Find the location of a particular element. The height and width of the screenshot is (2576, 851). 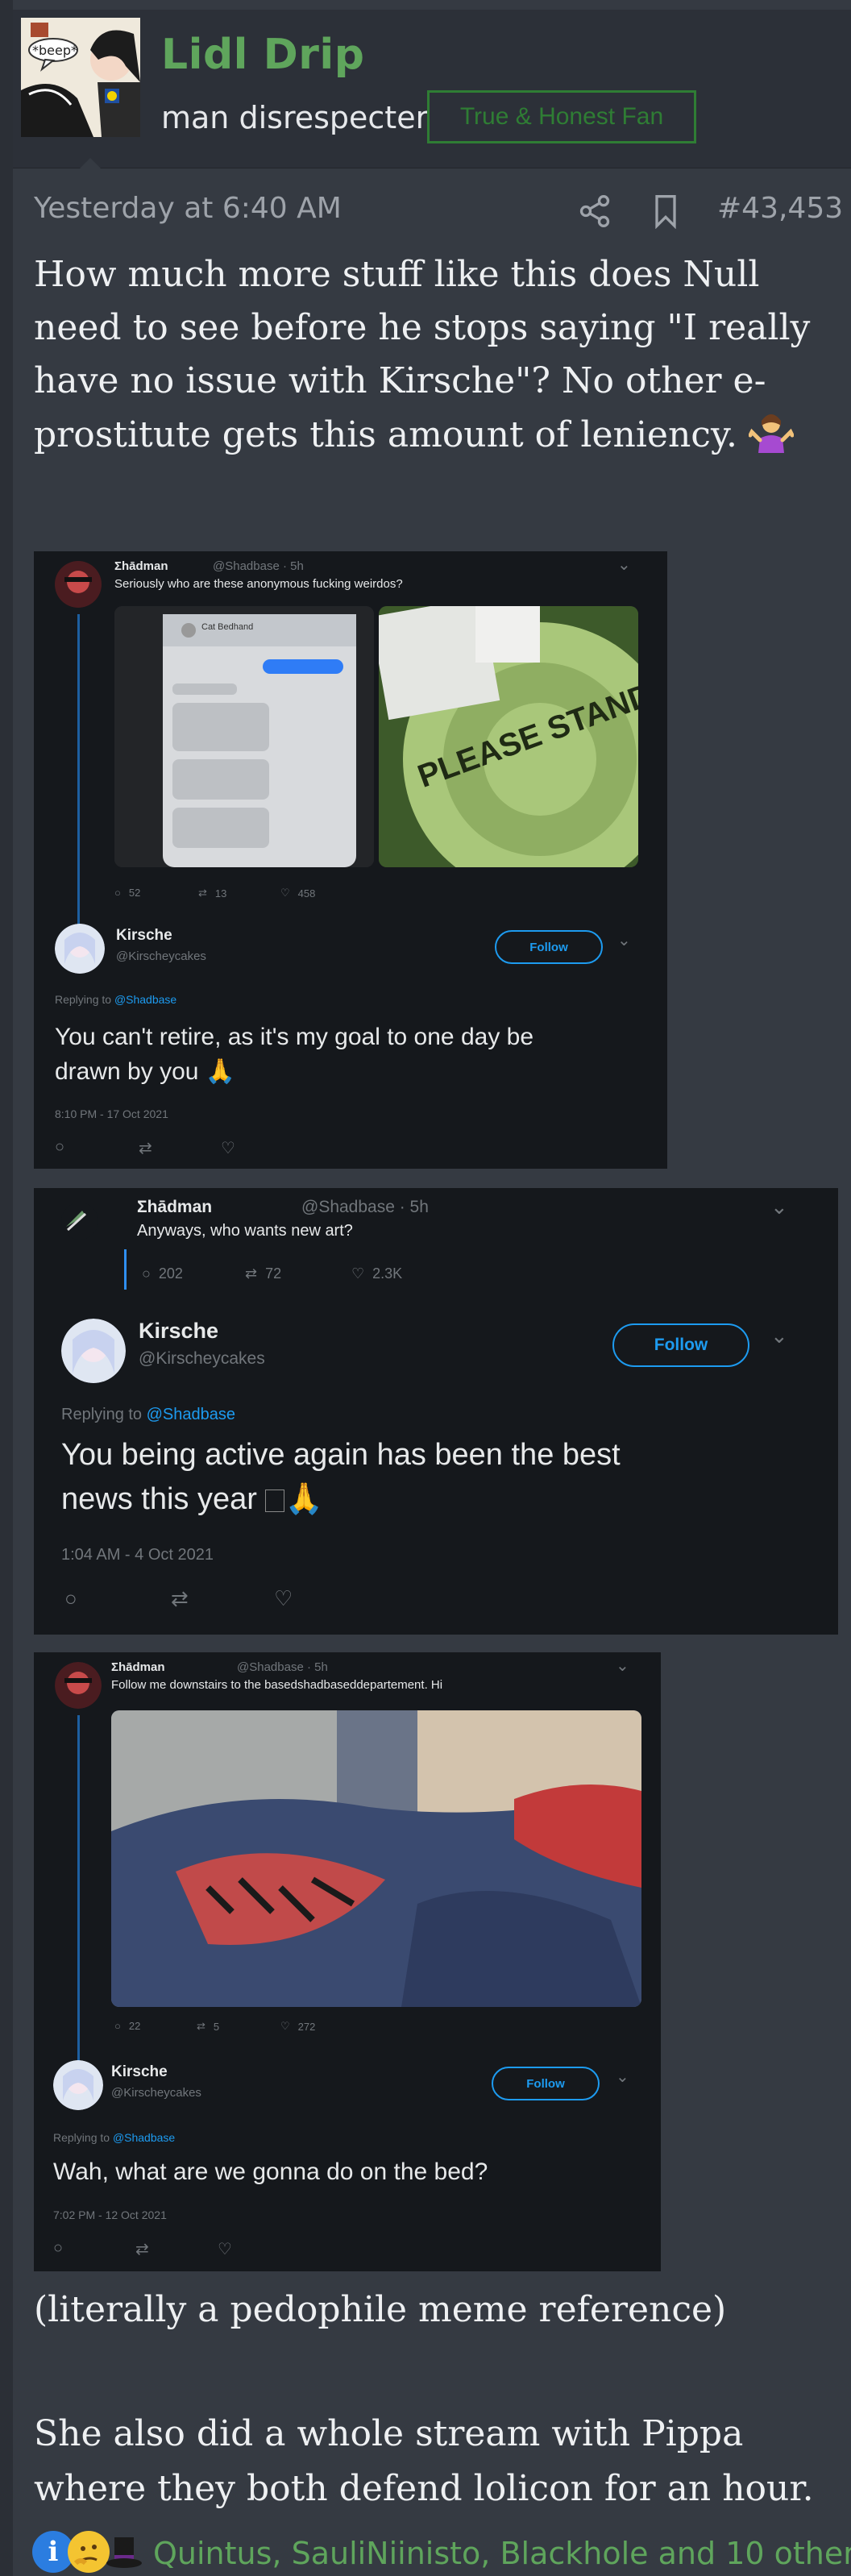

retweet-count: ⇄ 5 is located at coordinates (208, 2026).